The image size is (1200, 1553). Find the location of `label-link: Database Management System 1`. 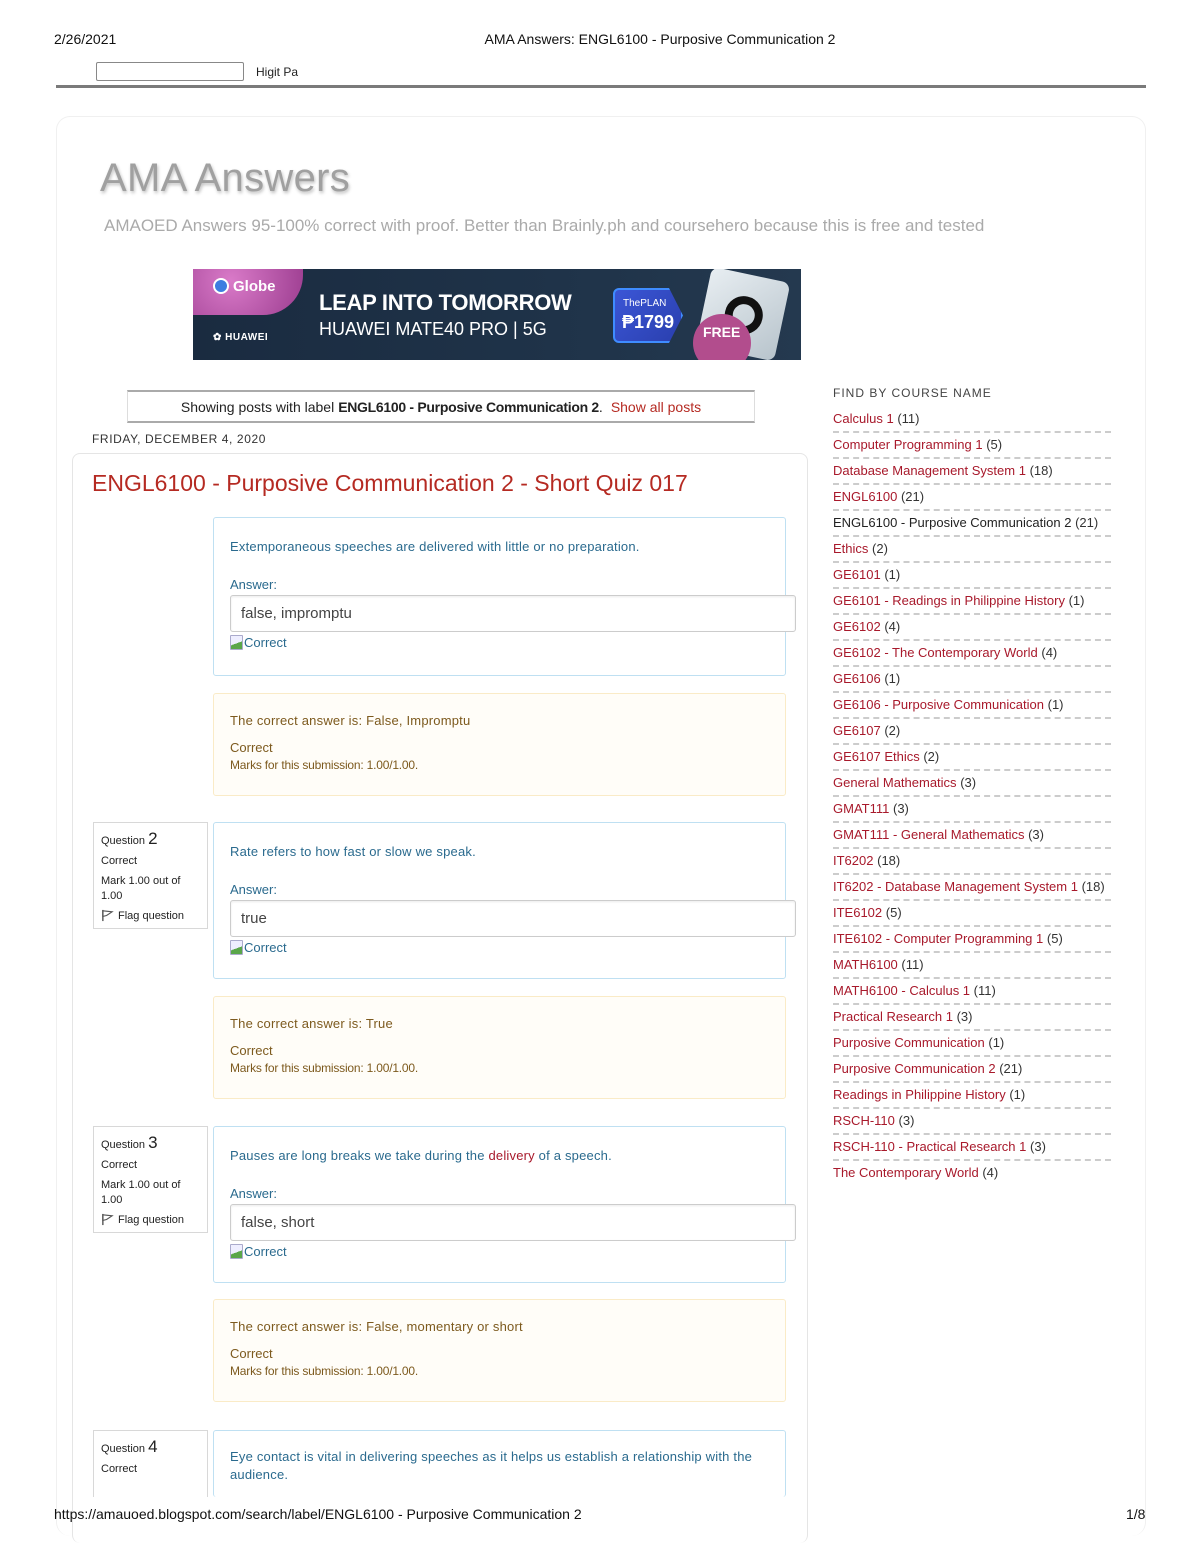

label-link: Database Management System 1 is located at coordinates (929, 470).